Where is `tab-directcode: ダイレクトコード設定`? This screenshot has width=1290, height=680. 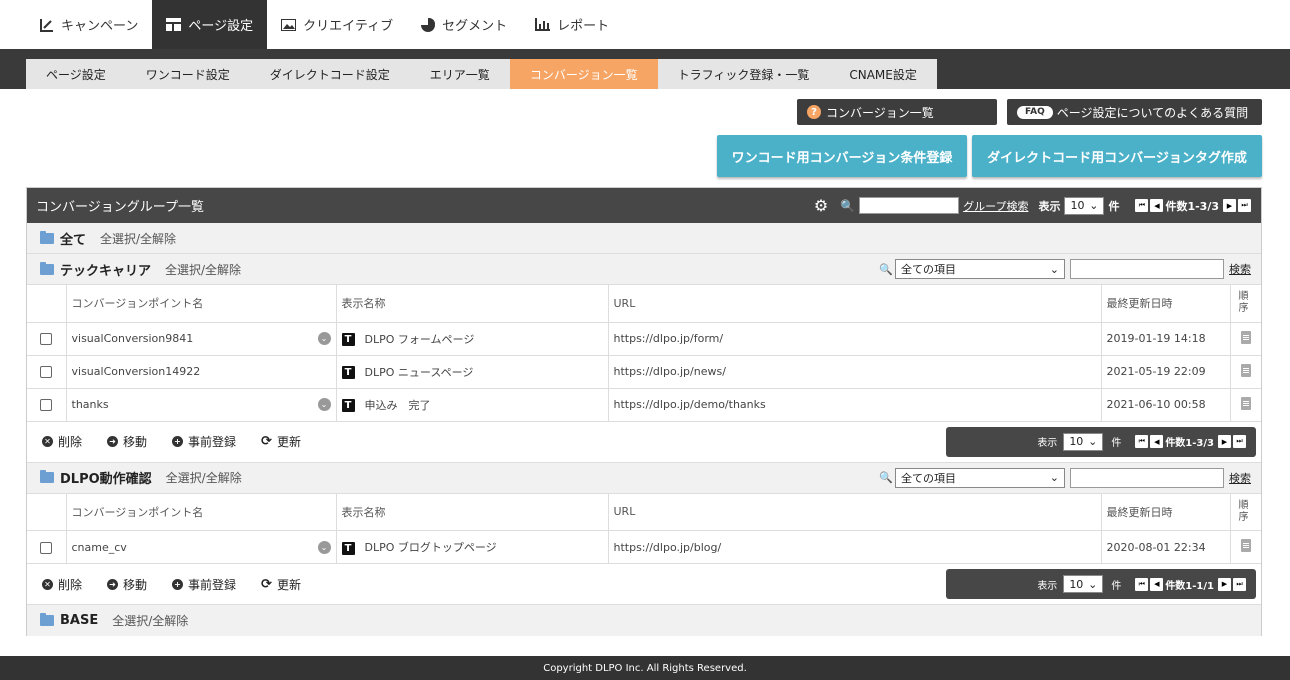
tab-directcode: ダイレクトコード設定 is located at coordinates (329, 74).